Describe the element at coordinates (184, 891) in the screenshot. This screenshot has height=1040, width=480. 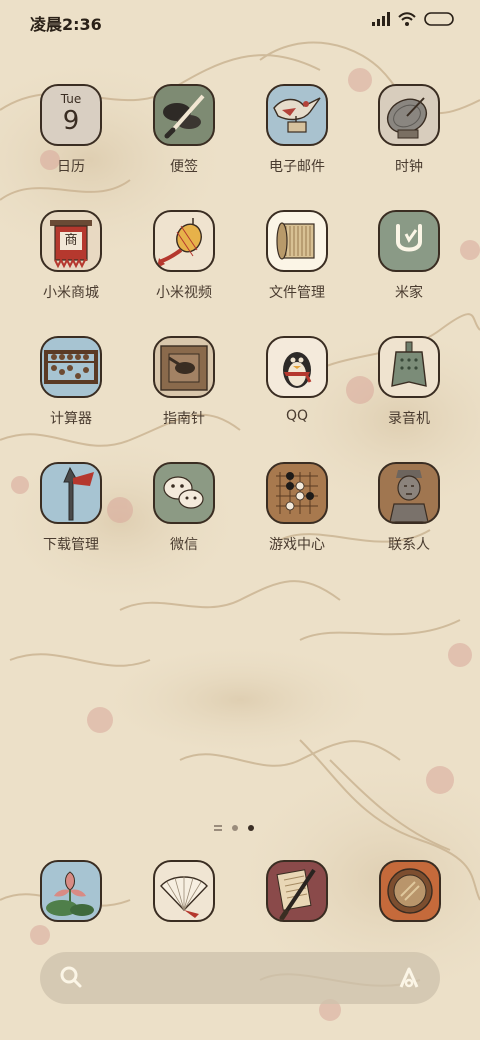
I see `folding-fan-icon` at that location.